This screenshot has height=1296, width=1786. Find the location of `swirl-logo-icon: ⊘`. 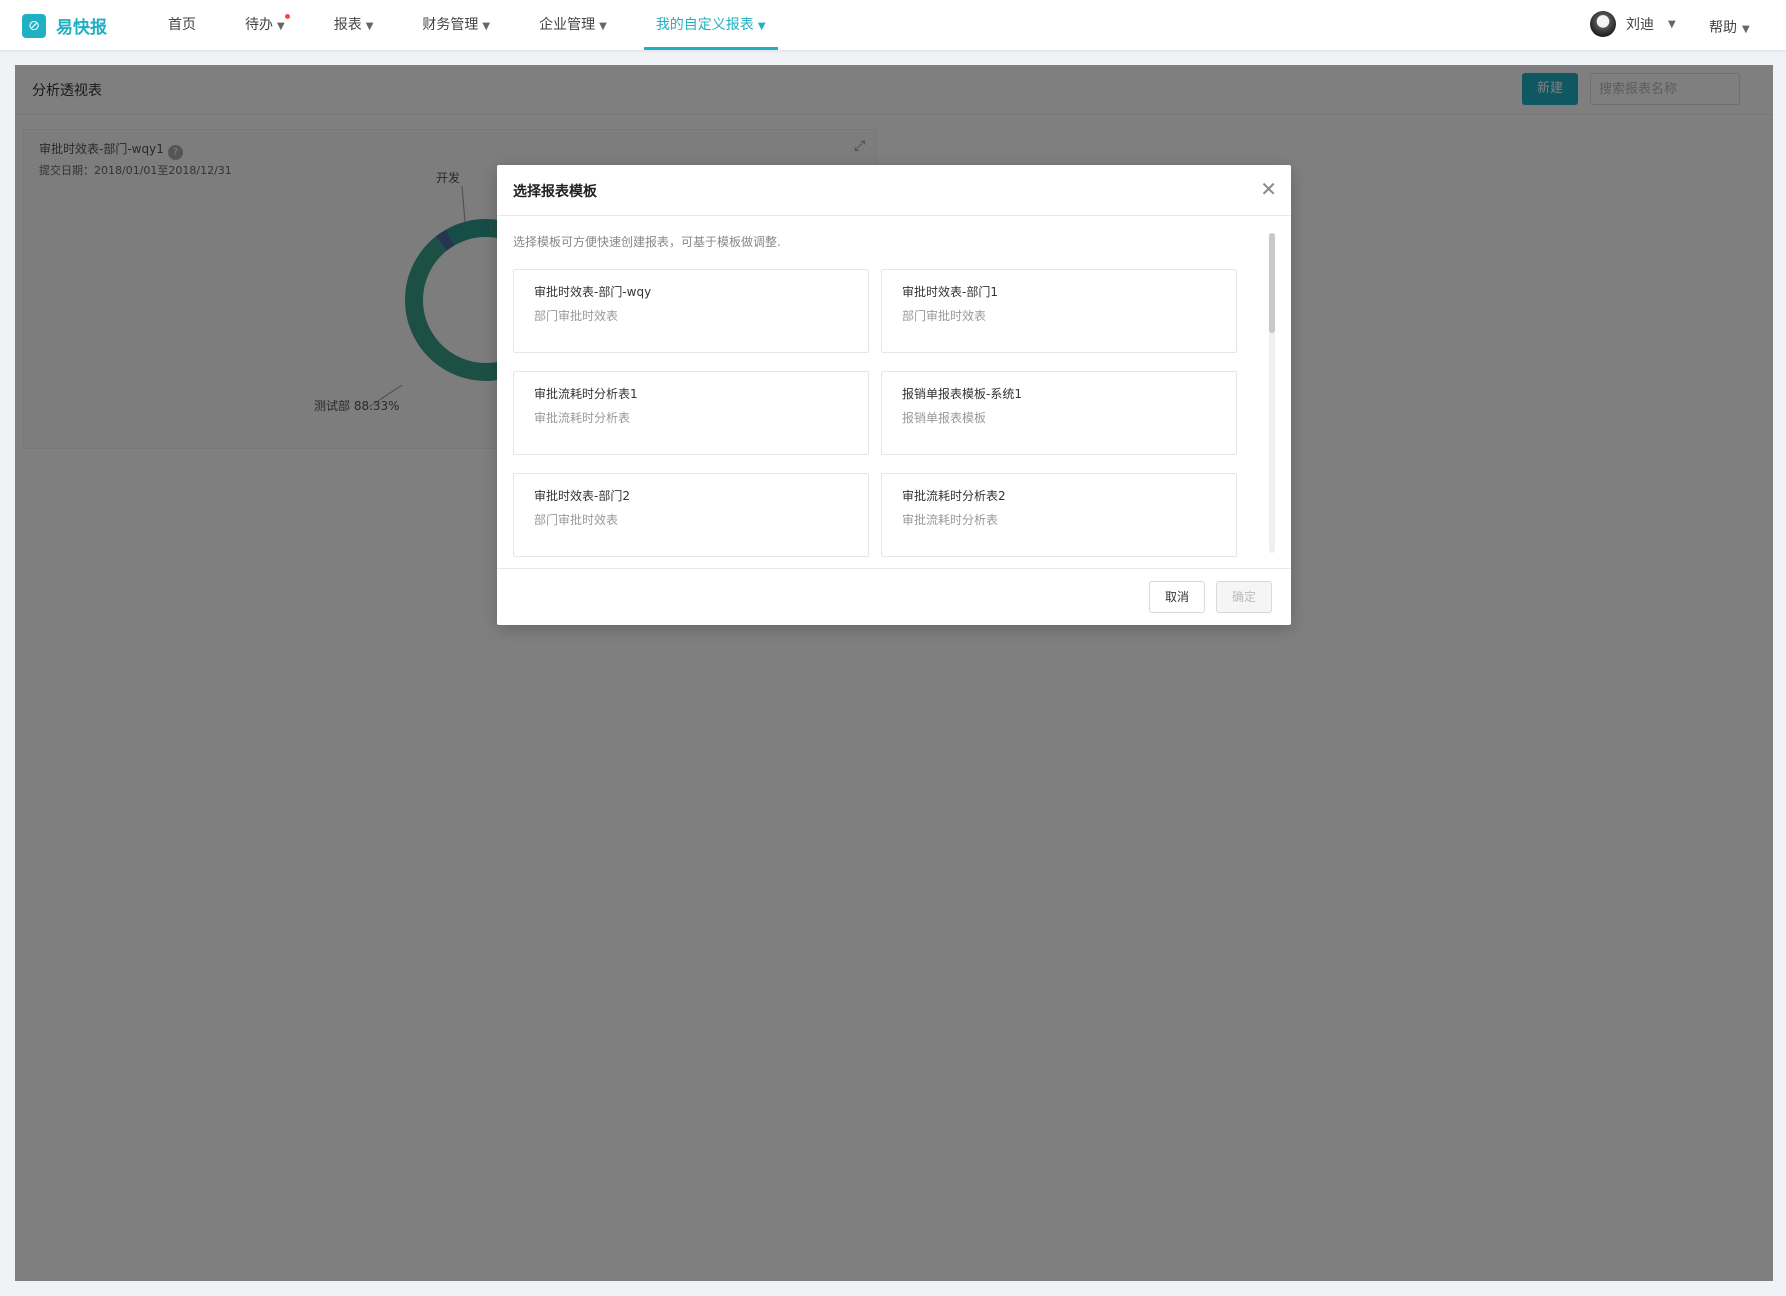

swirl-logo-icon: ⊘ is located at coordinates (34, 25).